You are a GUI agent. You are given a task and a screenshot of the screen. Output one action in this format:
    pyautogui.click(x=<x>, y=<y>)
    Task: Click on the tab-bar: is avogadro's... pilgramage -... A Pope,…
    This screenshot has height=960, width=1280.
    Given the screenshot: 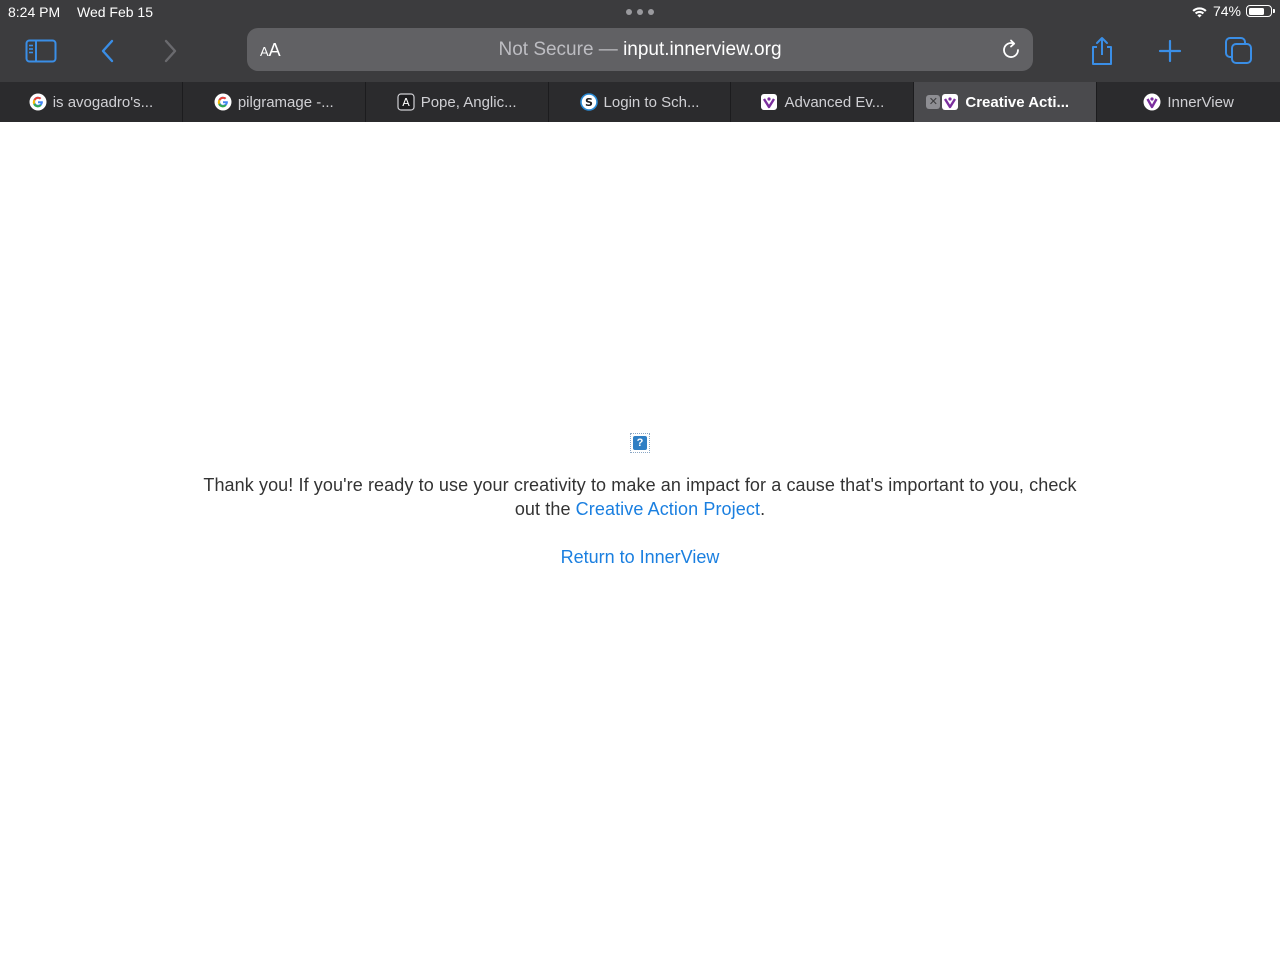 What is the action you would take?
    pyautogui.click(x=640, y=102)
    